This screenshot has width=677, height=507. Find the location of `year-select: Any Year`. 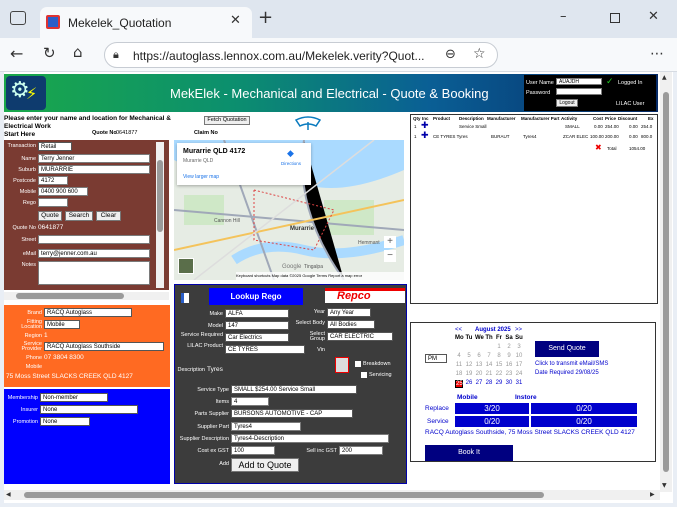

year-select: Any Year is located at coordinates (349, 312).